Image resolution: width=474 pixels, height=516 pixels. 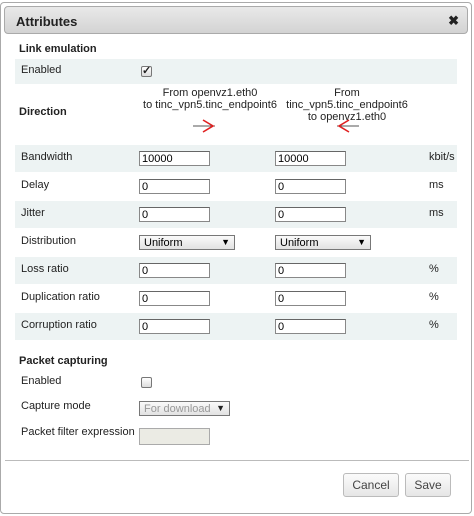 I want to click on arrow-right-icon, so click(x=204, y=126).